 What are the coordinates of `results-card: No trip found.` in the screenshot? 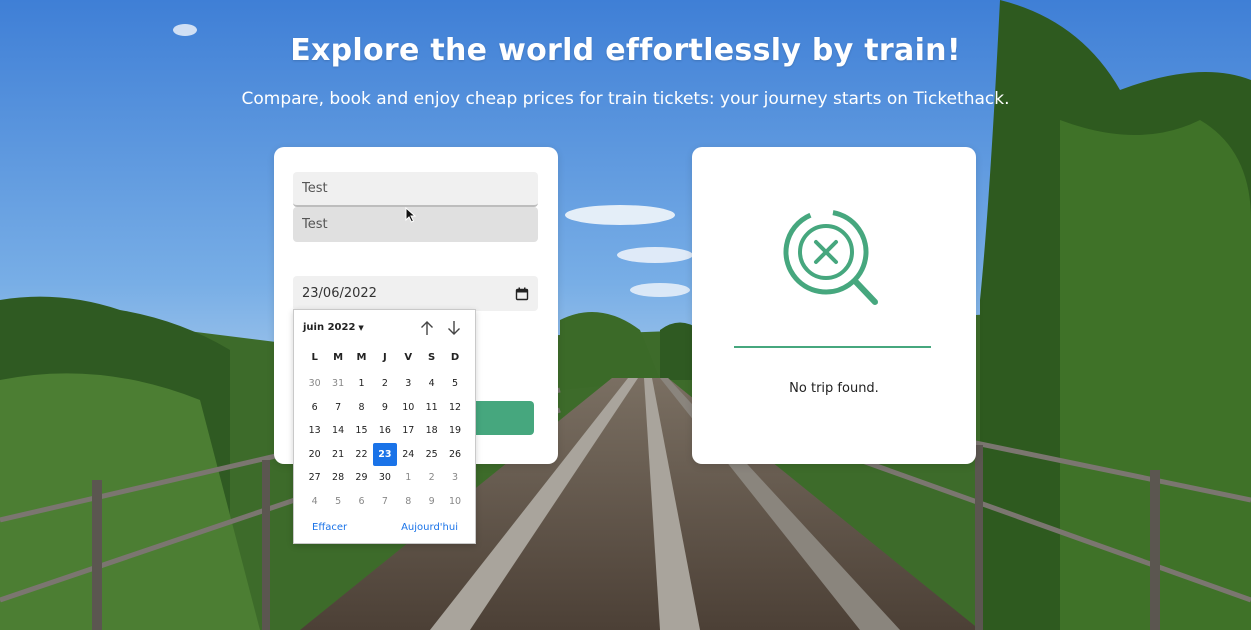 It's located at (834, 305).